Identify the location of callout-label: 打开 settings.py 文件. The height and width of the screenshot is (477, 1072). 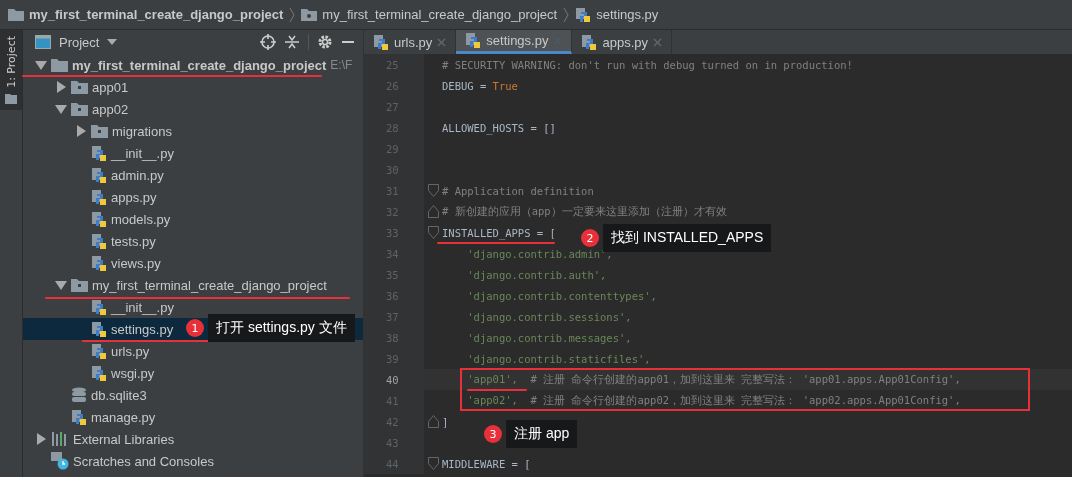
(281, 328).